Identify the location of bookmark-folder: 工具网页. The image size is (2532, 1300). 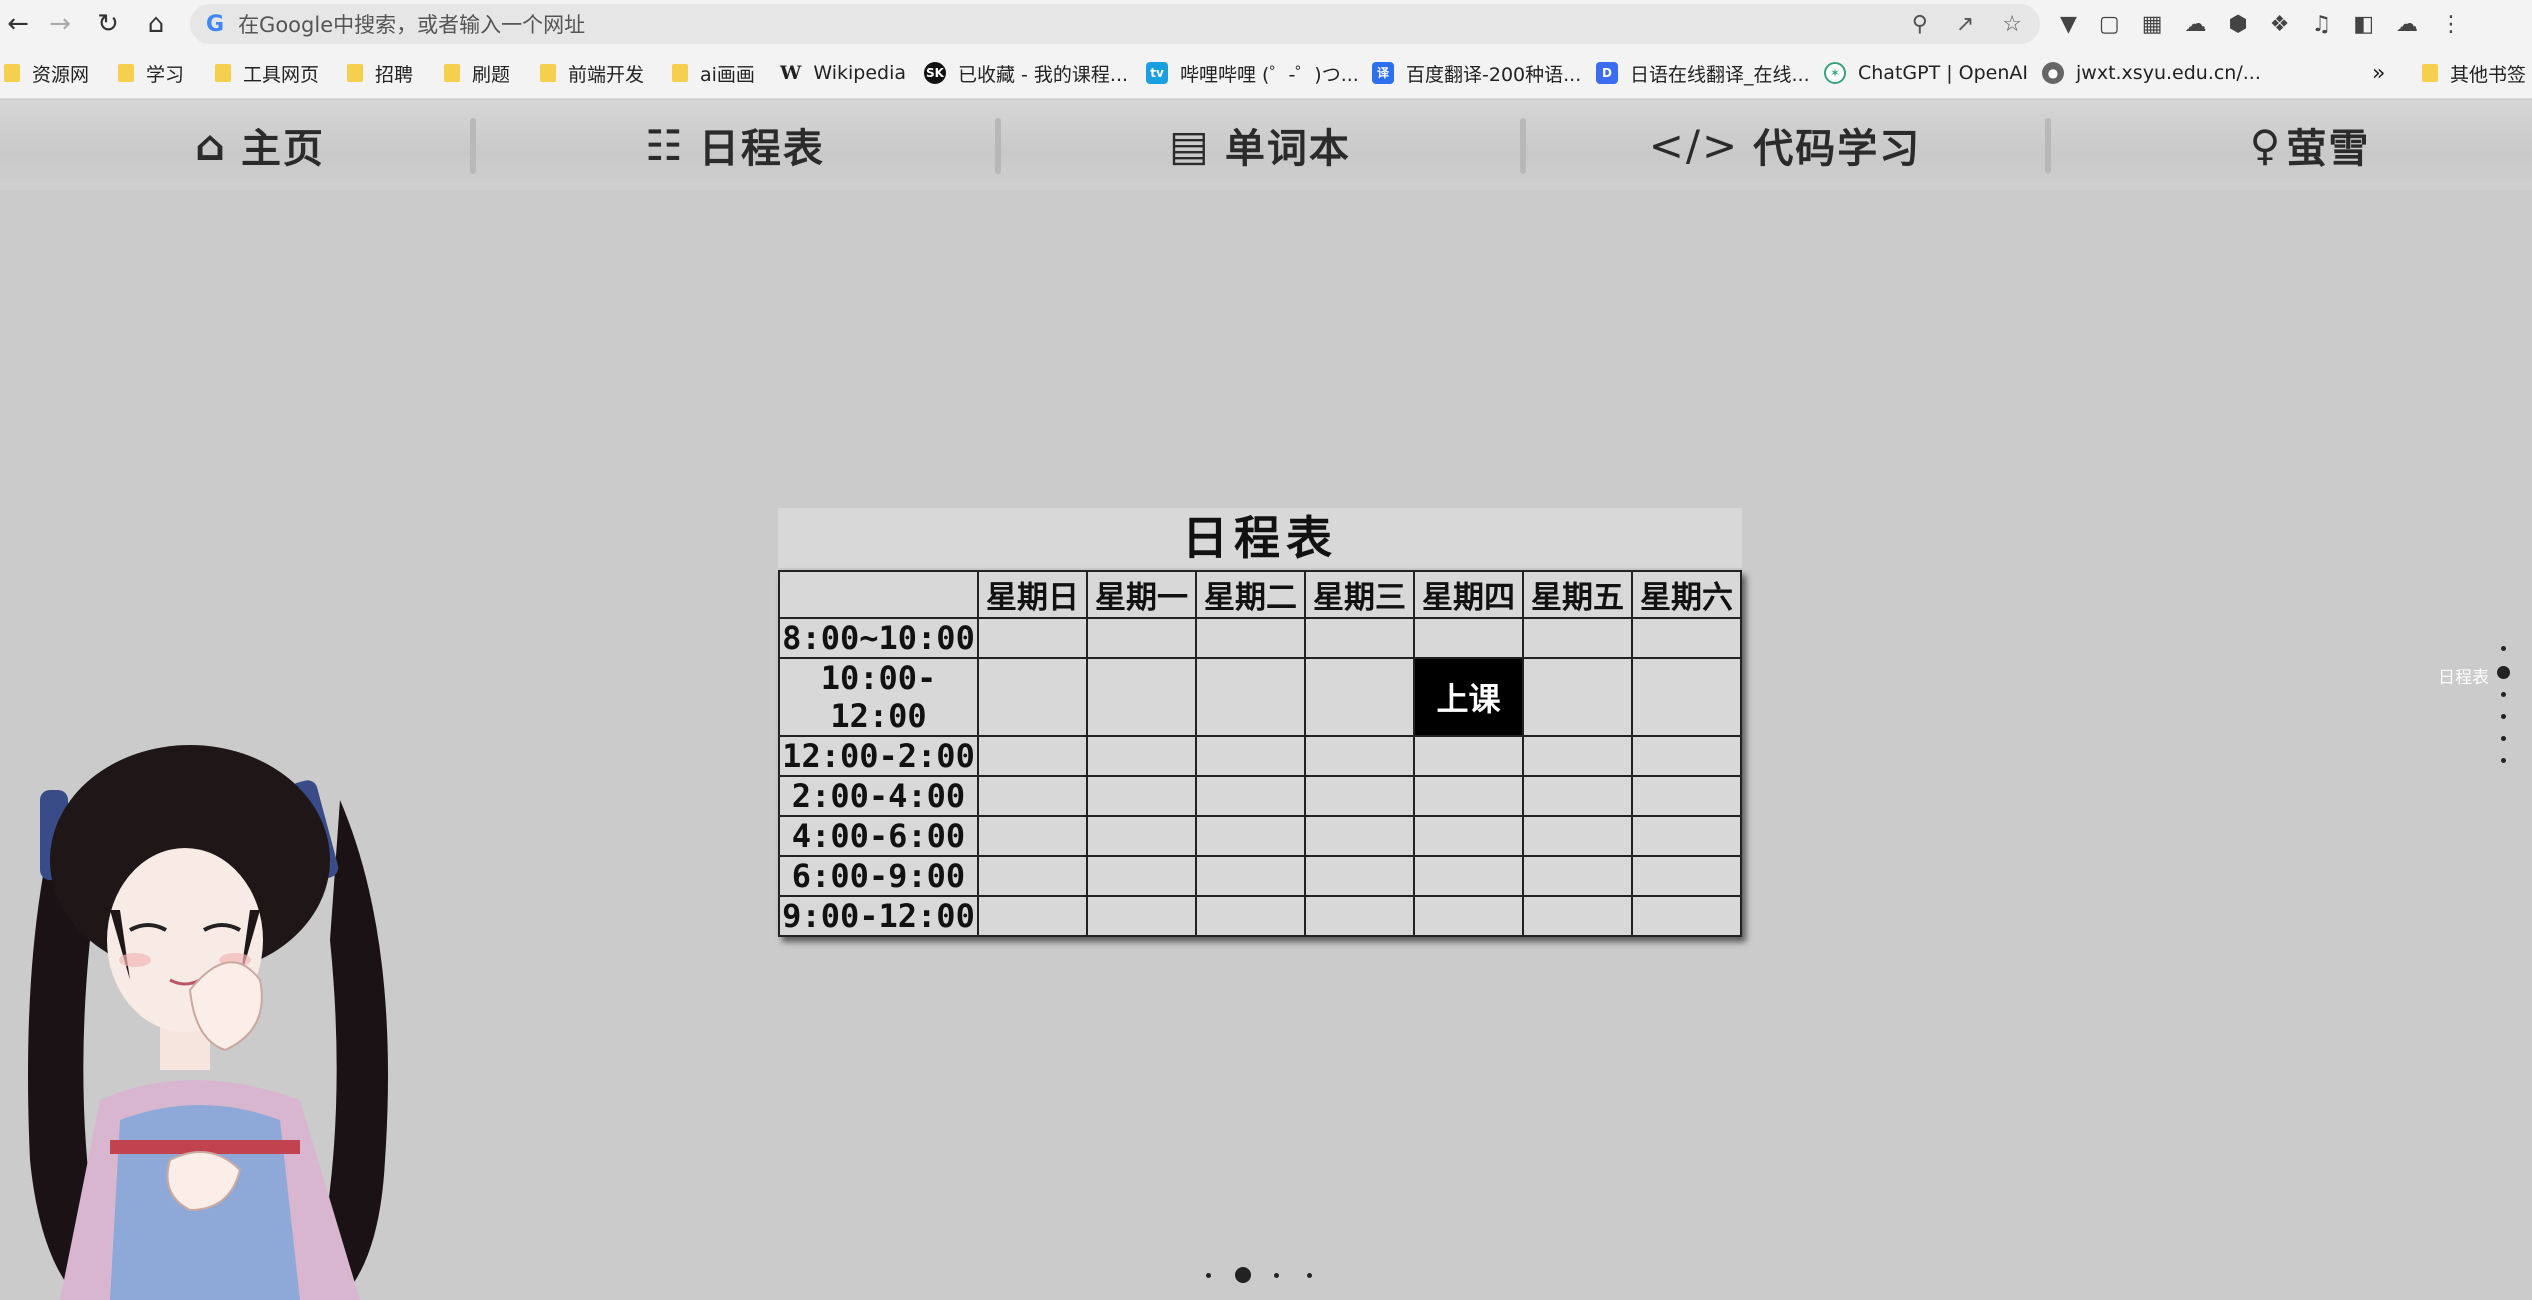
(267, 73).